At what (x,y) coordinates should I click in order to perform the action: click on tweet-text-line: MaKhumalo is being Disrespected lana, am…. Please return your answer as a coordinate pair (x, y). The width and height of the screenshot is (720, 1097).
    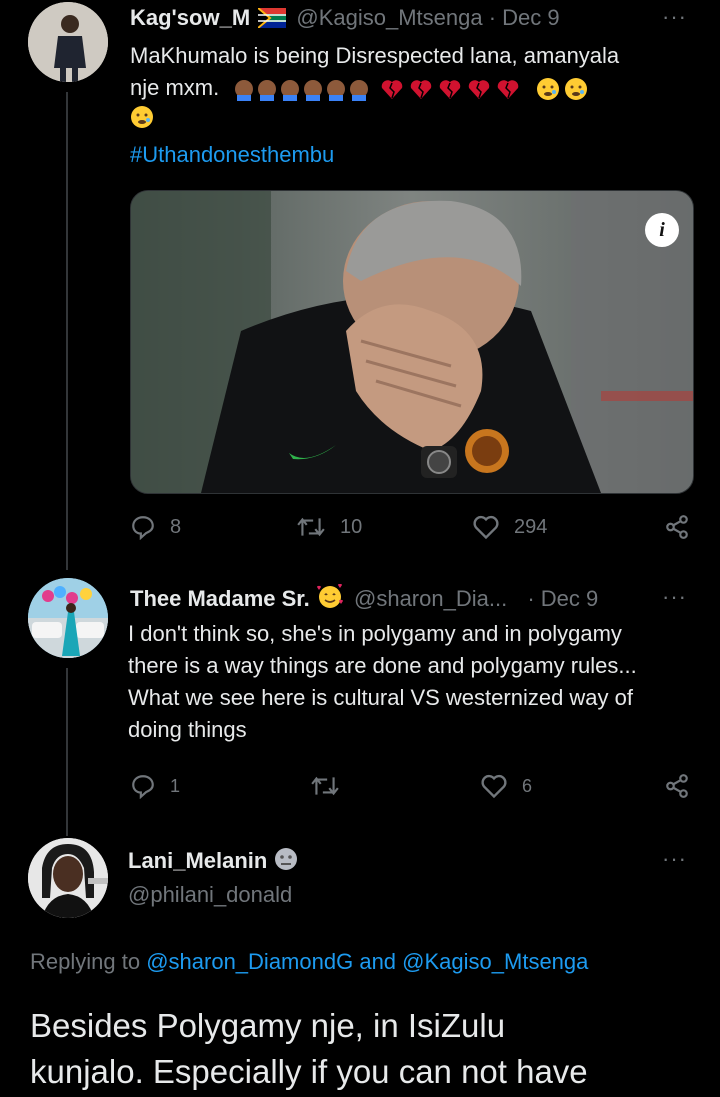
    Looking at the image, I should click on (375, 55).